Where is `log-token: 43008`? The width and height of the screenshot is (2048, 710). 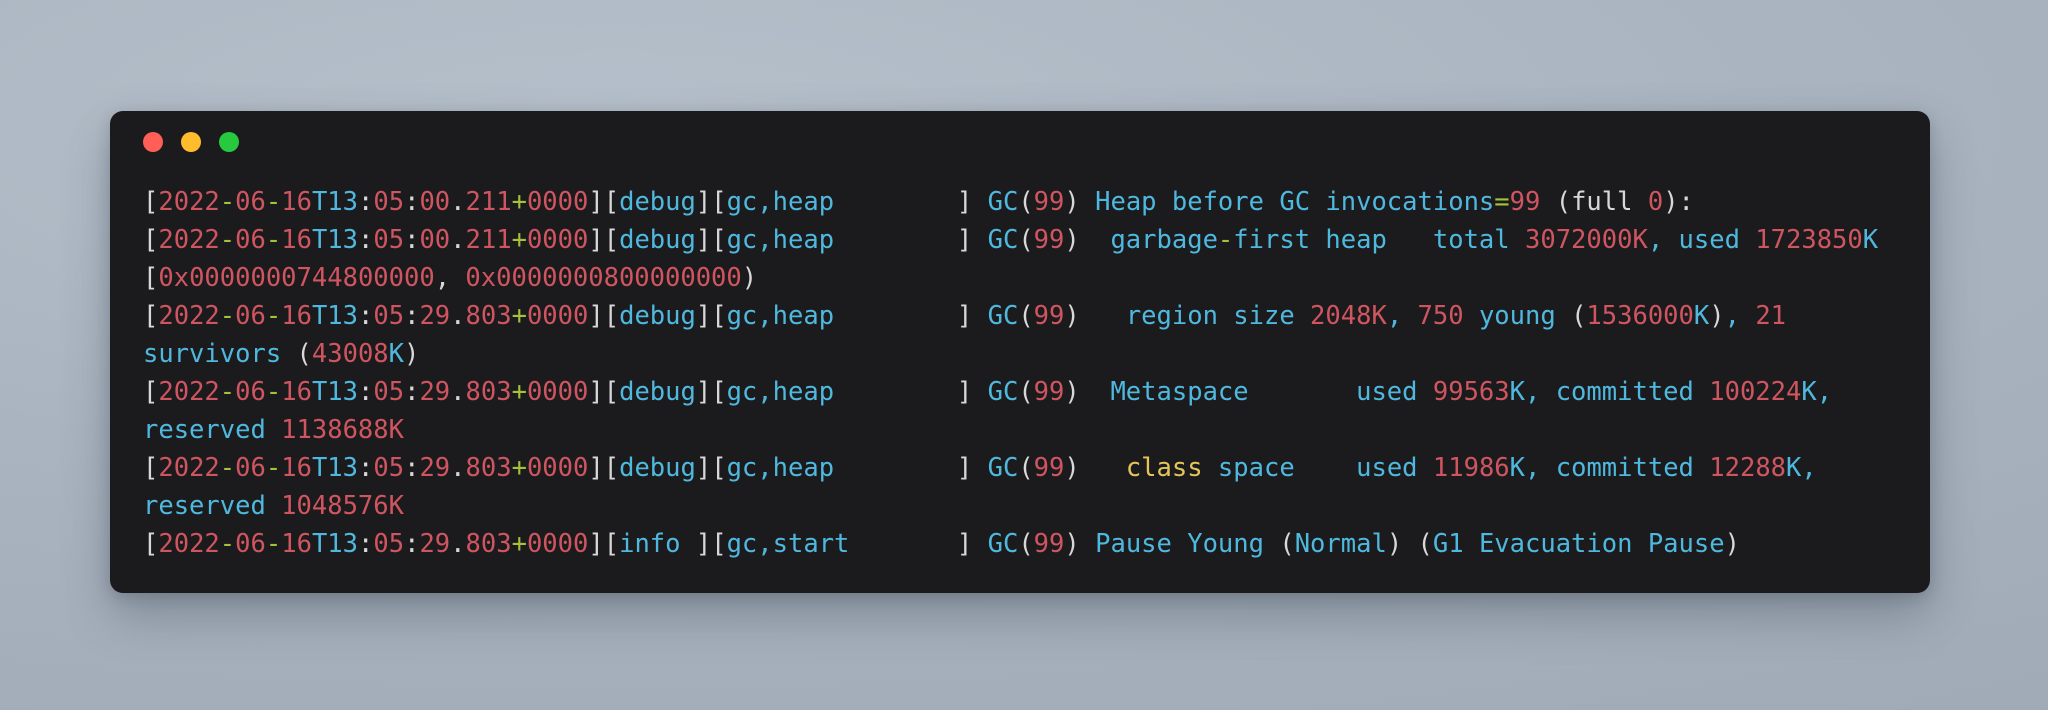
log-token: 43008 is located at coordinates (350, 354).